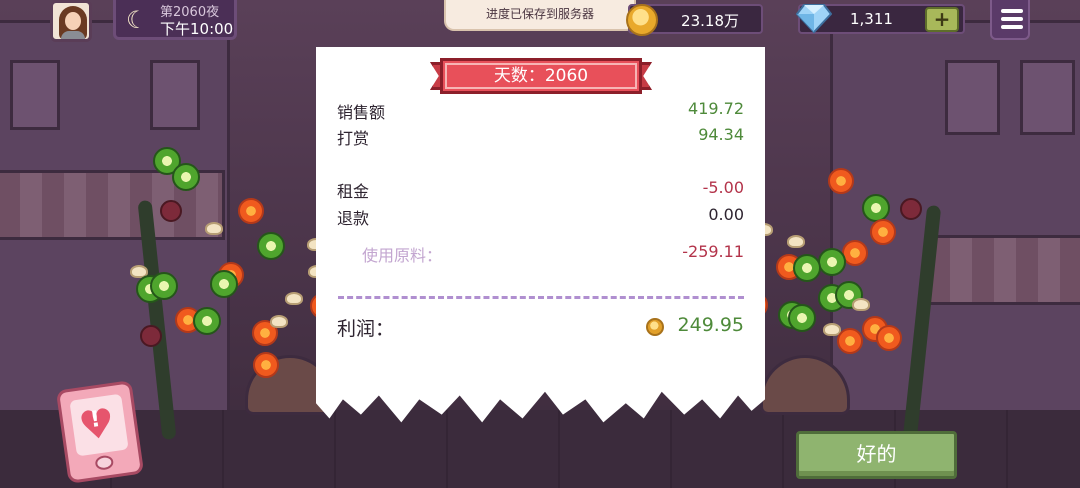  What do you see at coordinates (723, 187) in the screenshot?
I see `rent-value: -5.00` at bounding box center [723, 187].